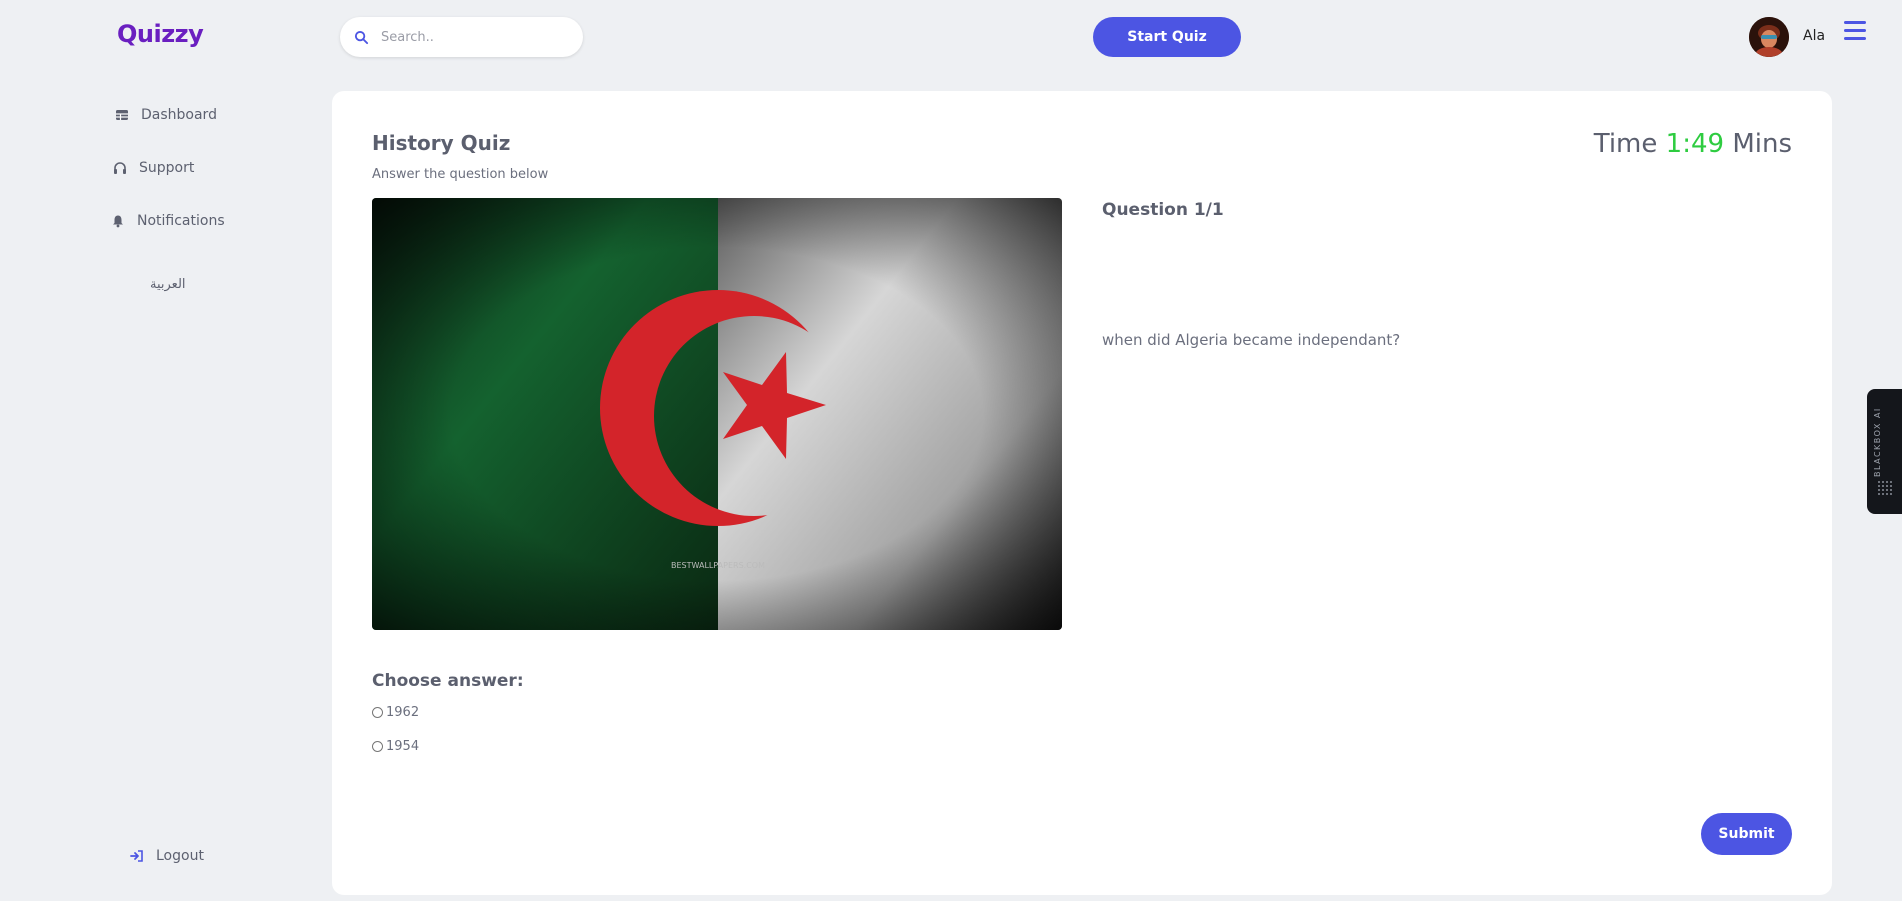  What do you see at coordinates (1769, 37) in the screenshot?
I see `avatar` at bounding box center [1769, 37].